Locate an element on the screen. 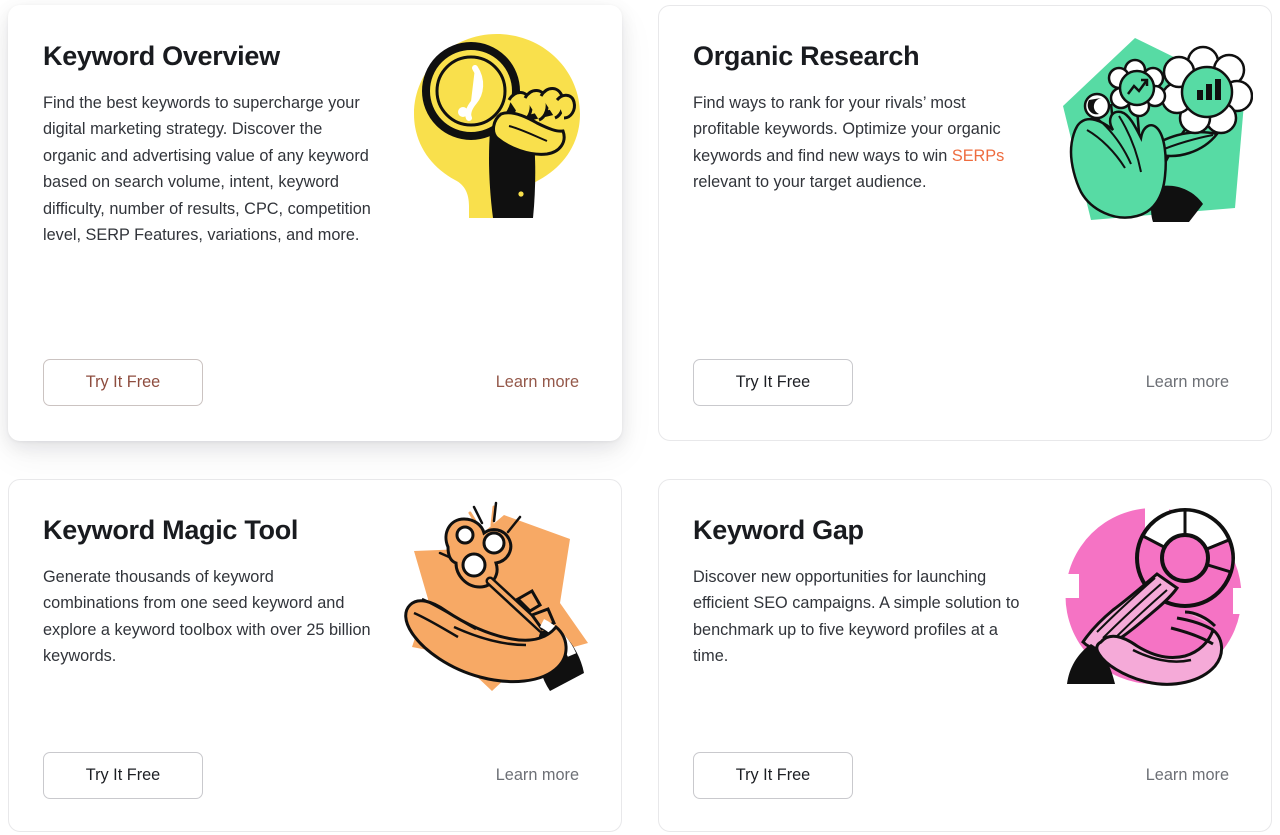  card-title: Organic Research is located at coordinates (806, 56).